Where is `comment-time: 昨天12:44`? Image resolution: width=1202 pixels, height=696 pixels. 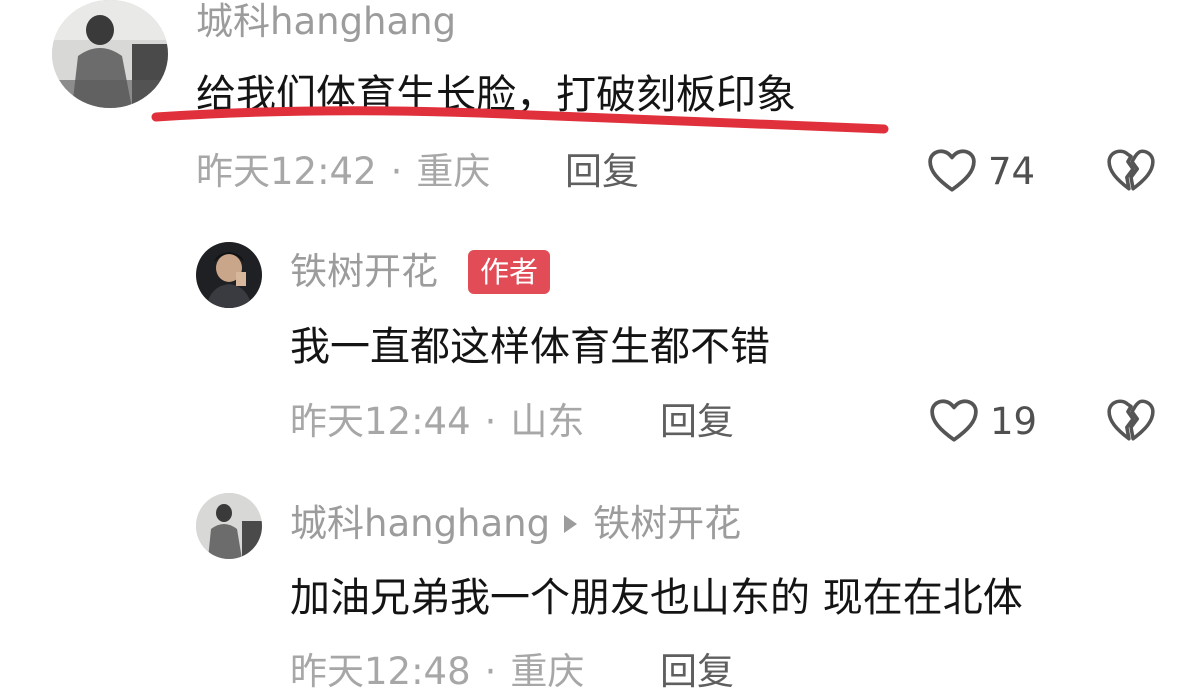 comment-time: 昨天12:44 is located at coordinates (380, 421).